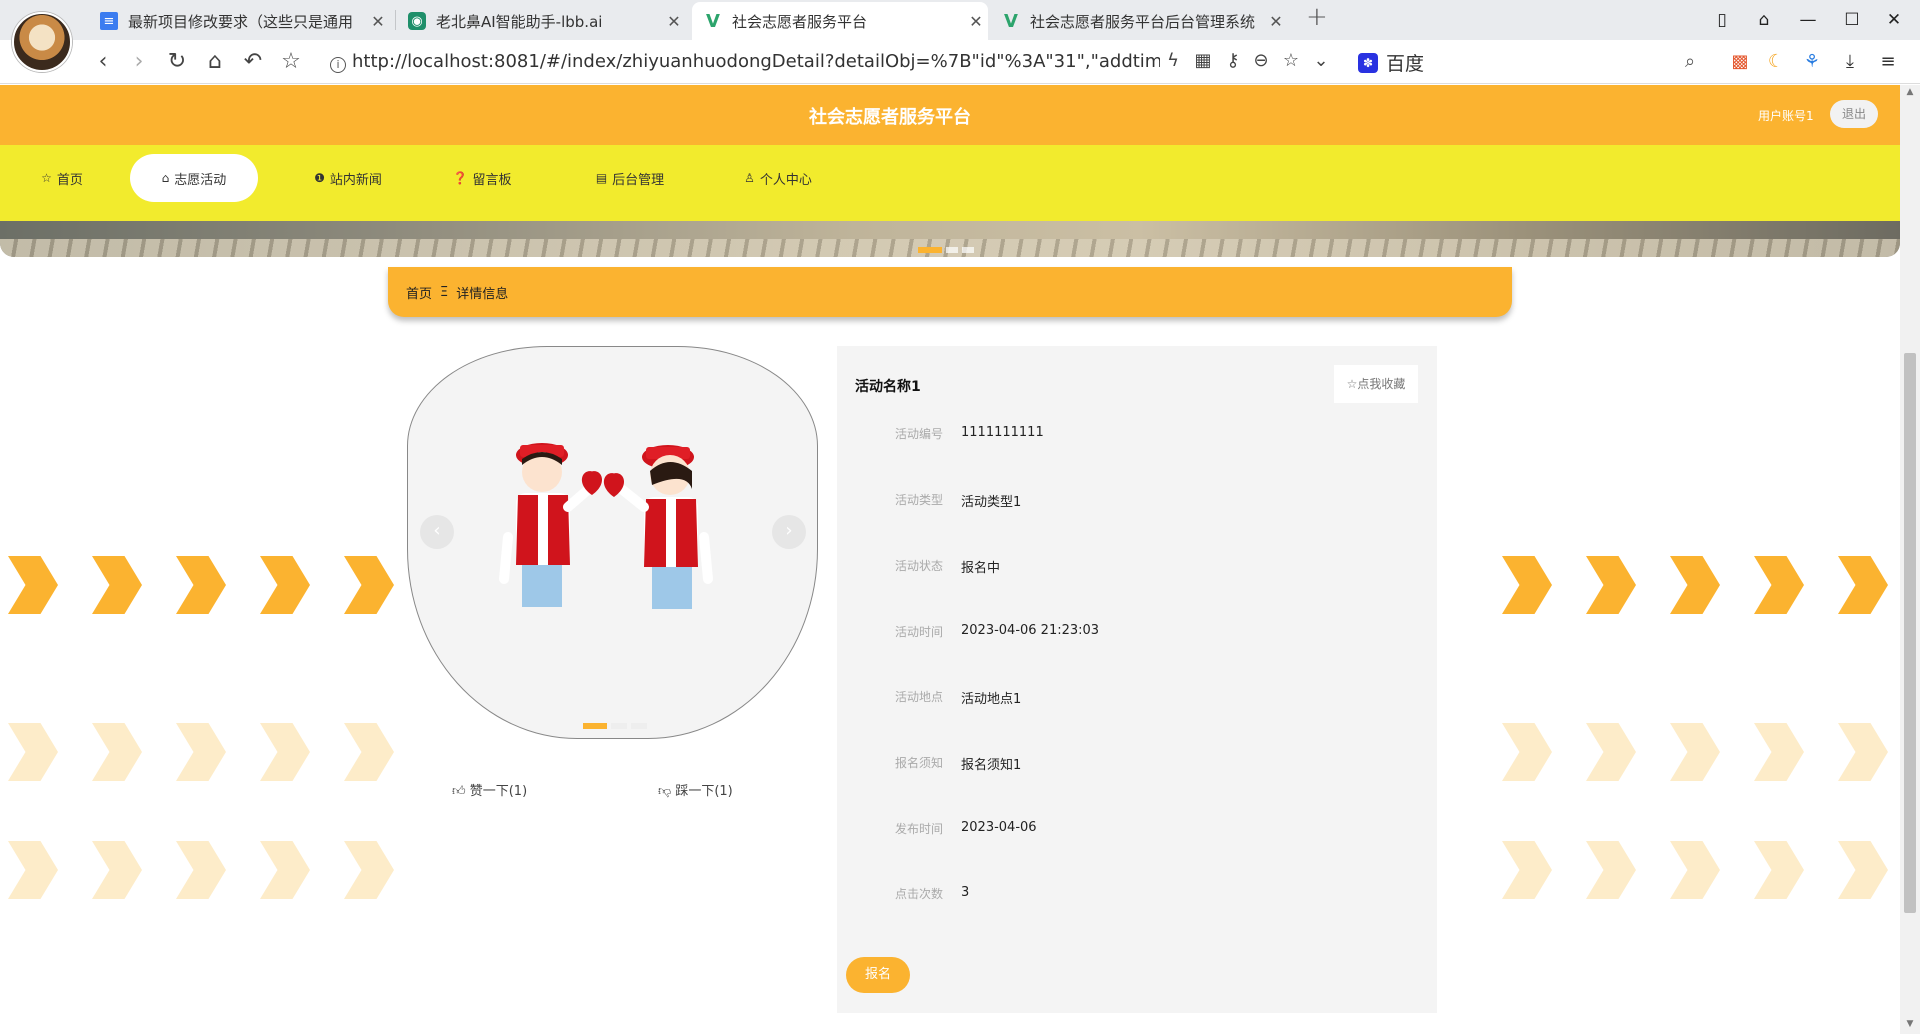  Describe the element at coordinates (489, 789) in the screenshot. I see `like-button: 👍︎ 赞一下(1)` at that location.